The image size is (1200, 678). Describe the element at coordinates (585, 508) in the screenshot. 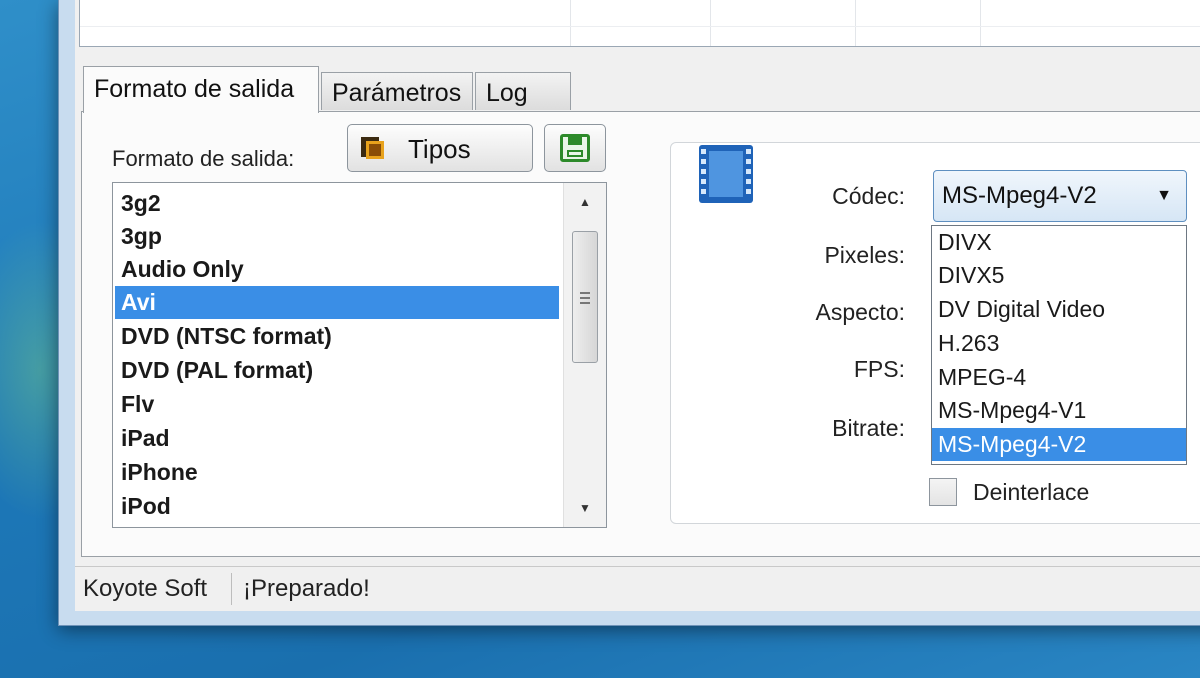

I see `scroll-down-arrow-icon: ▼` at that location.